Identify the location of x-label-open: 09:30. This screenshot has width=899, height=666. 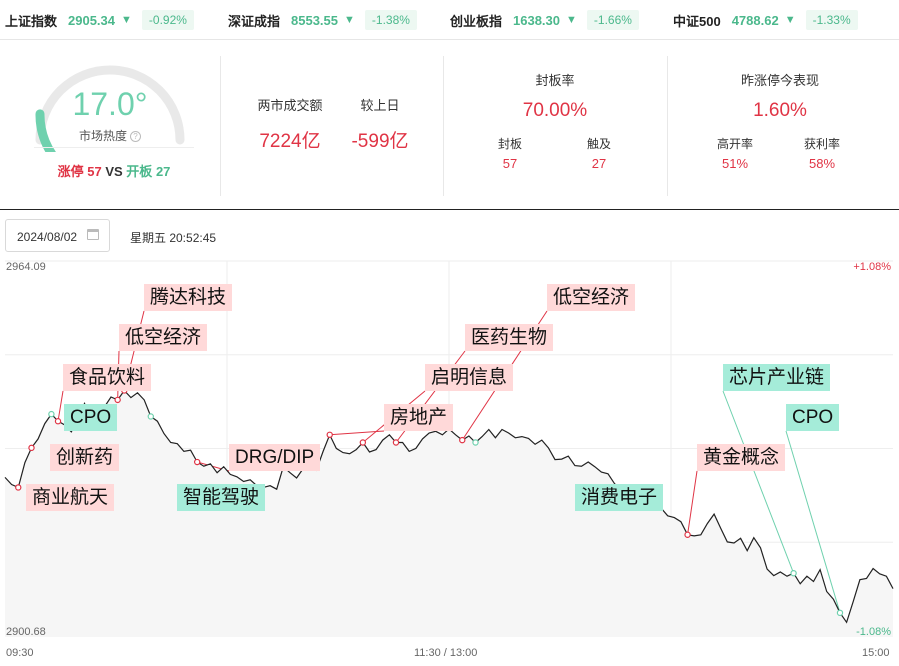
(20, 653).